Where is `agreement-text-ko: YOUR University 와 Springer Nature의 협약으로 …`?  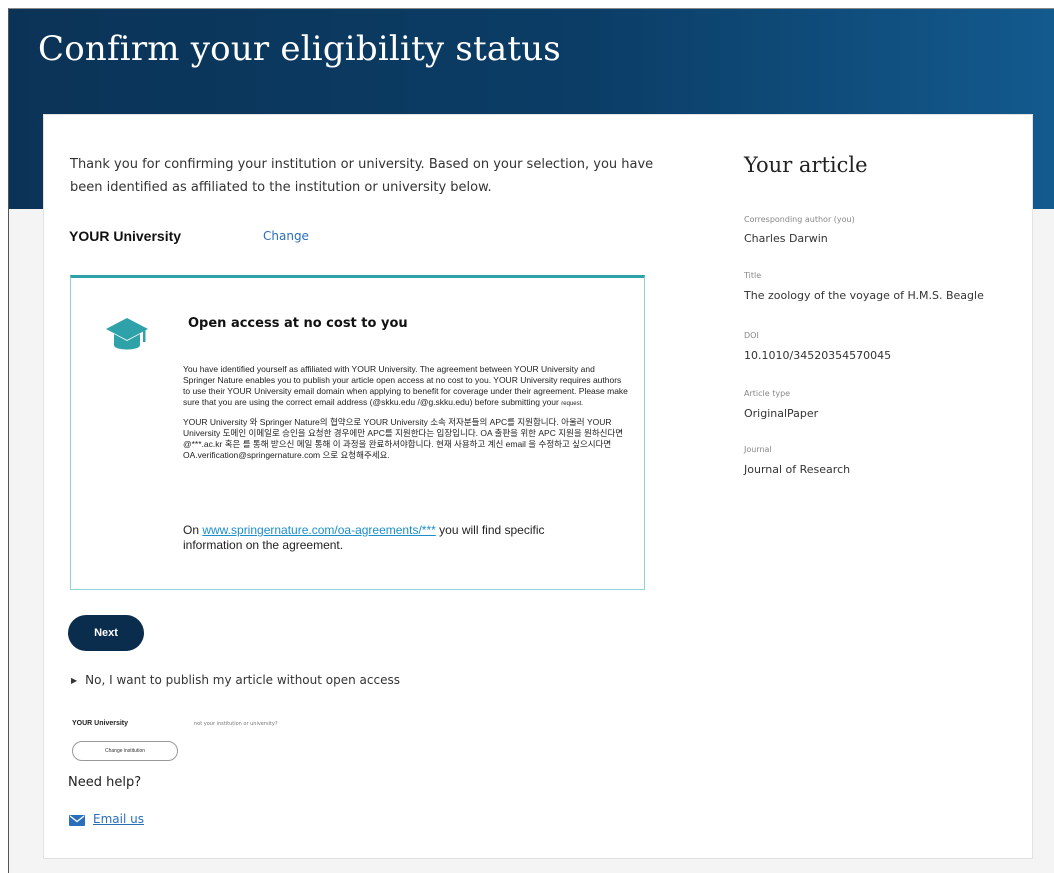
agreement-text-ko: YOUR University 와 Springer Nature의 협약으로 … is located at coordinates (403, 438).